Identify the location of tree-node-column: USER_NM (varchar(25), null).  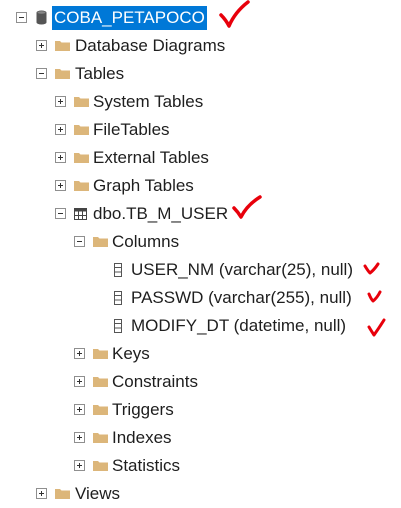
(200, 270).